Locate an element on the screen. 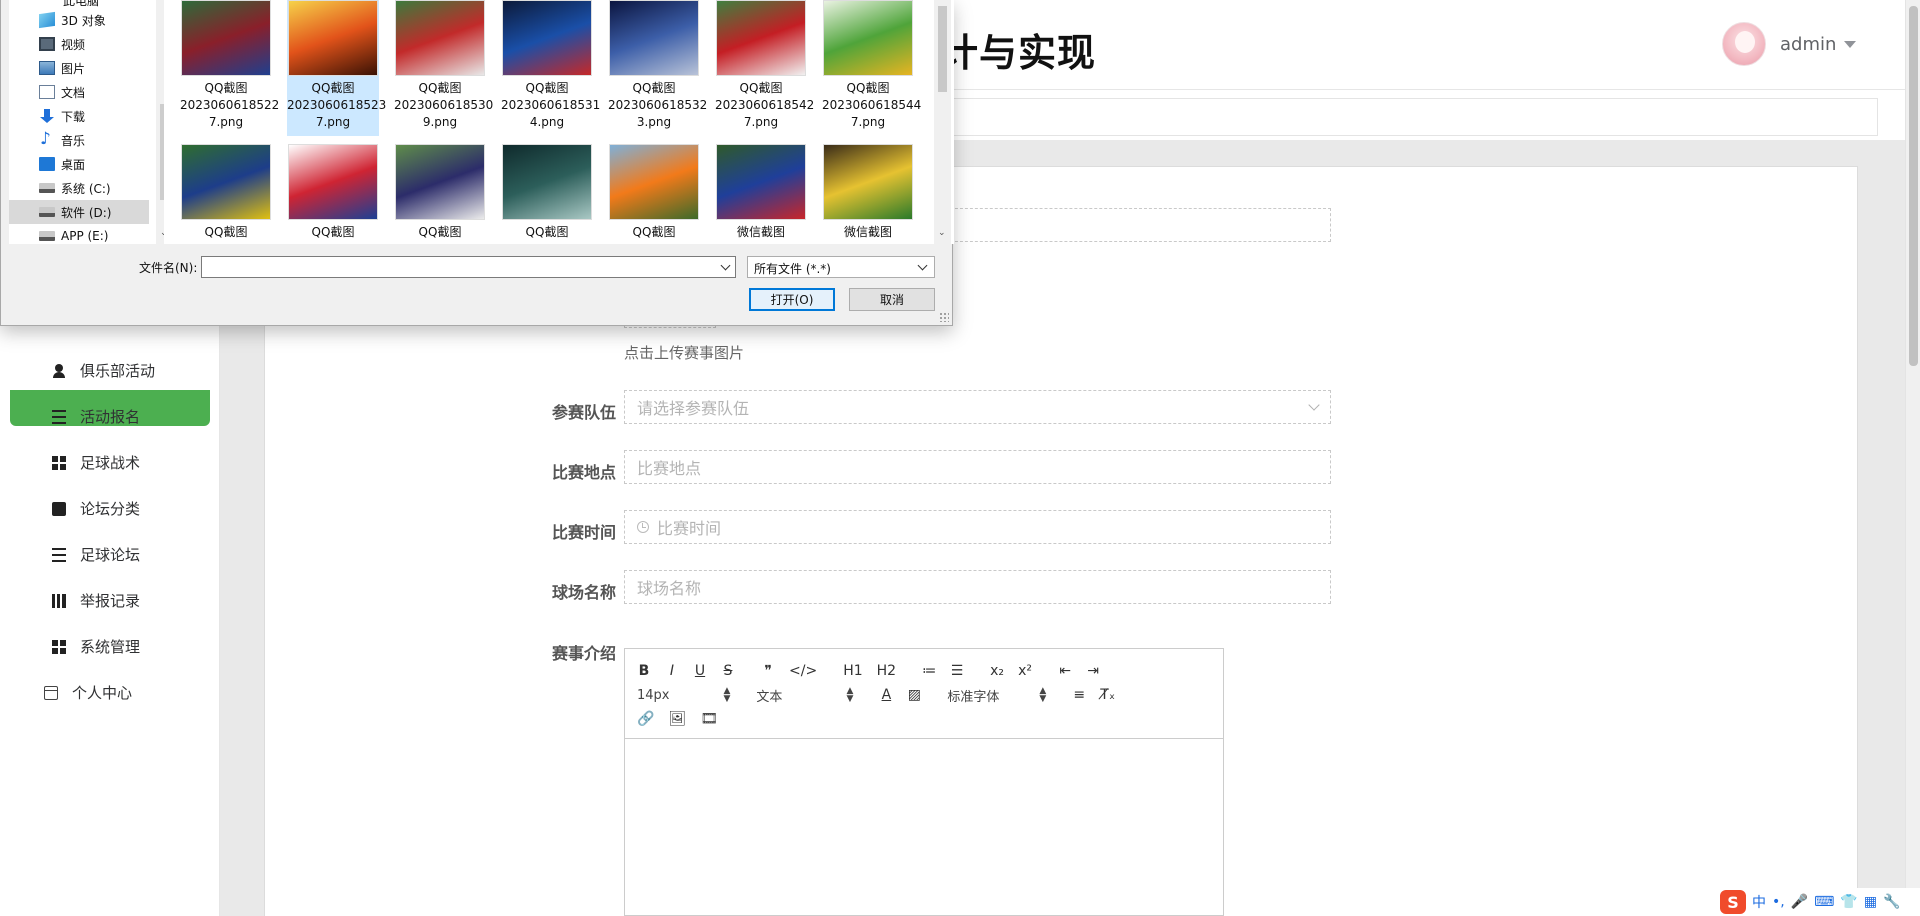 The image size is (1920, 916). sidebar-item-personal-center: 个人中心 is located at coordinates (88, 692).